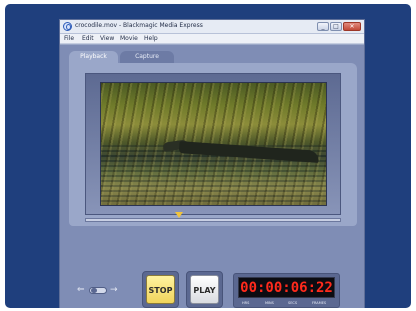  I want to click on menu-help: Help, so click(151, 38).